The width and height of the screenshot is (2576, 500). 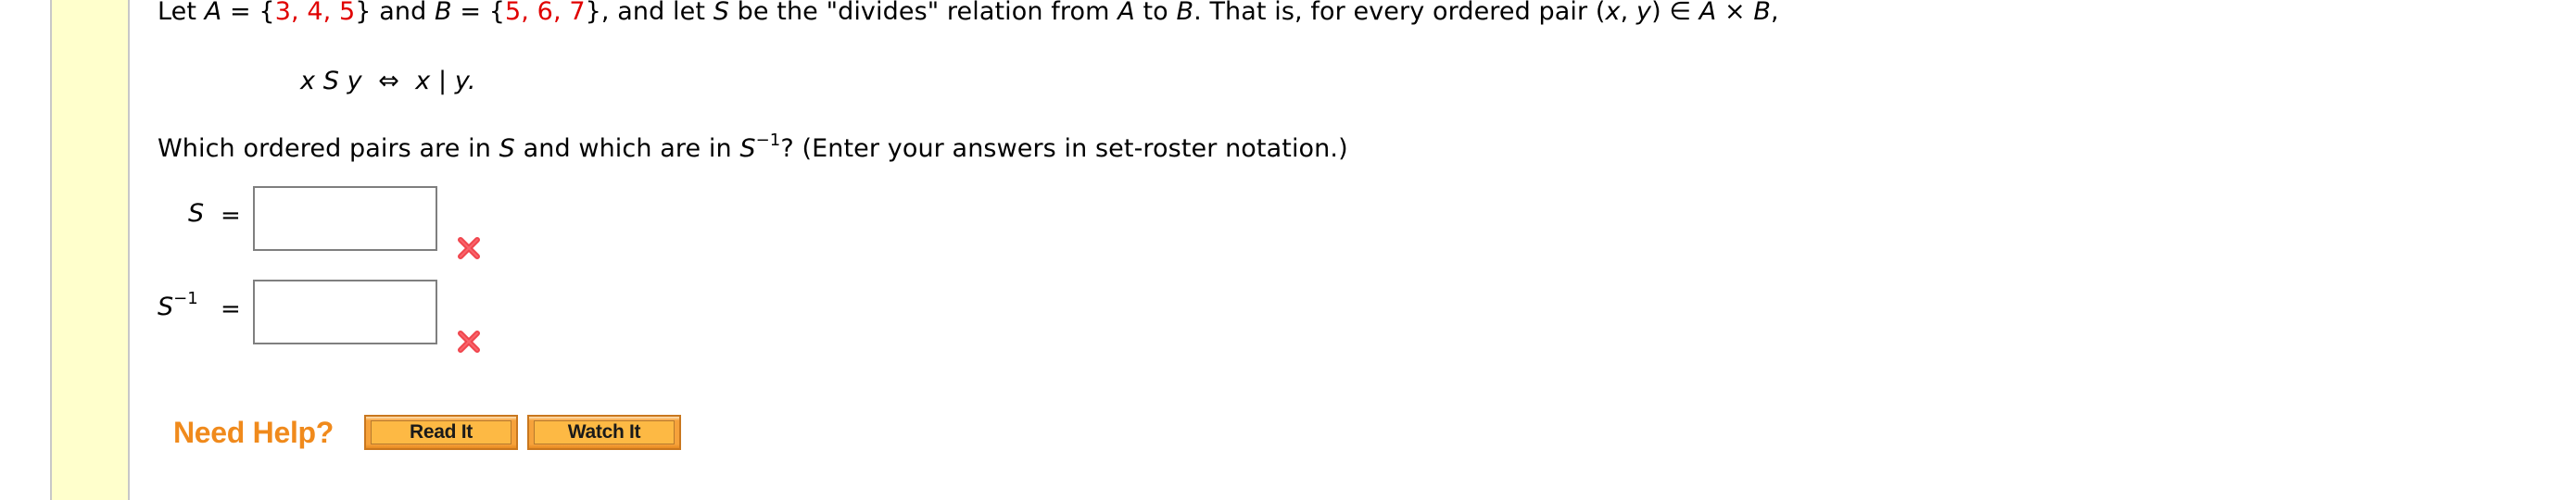 I want to click on text: . That is, for every ordered pair (, so click(x=1399, y=13).